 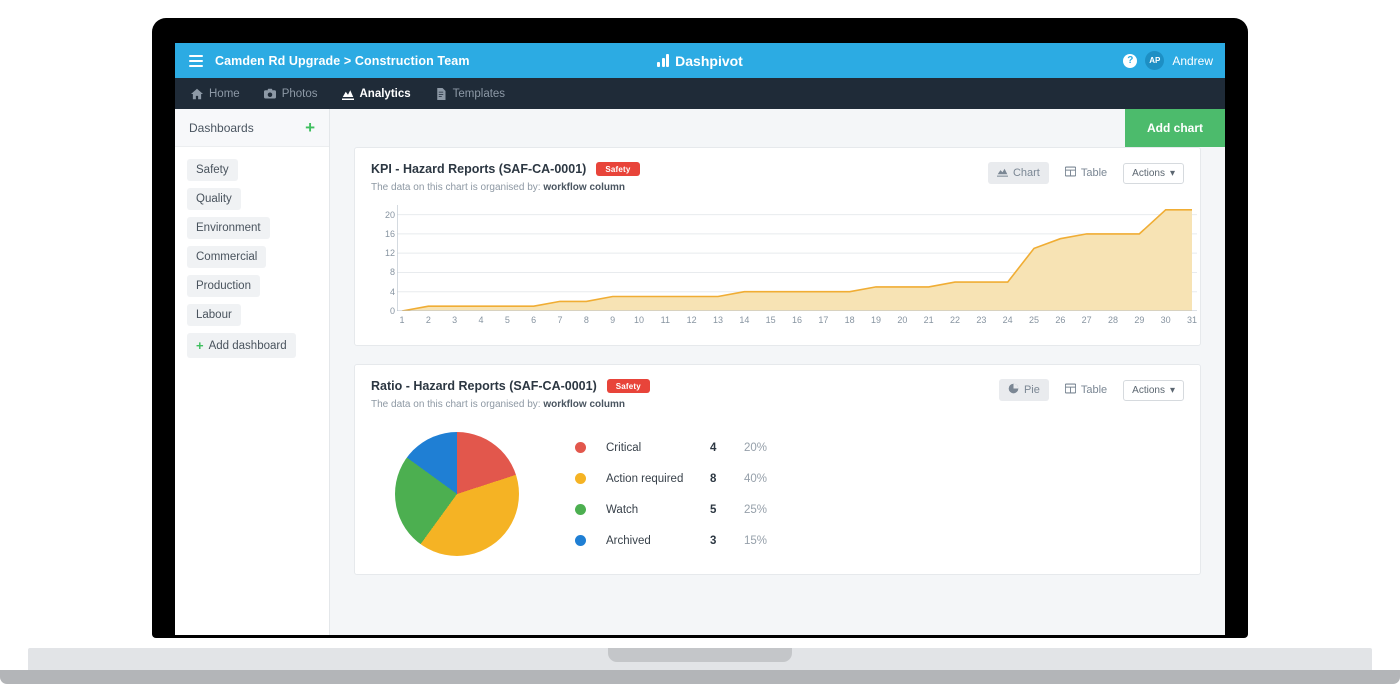 I want to click on tab-pie-view: Pie, so click(x=1023, y=390).